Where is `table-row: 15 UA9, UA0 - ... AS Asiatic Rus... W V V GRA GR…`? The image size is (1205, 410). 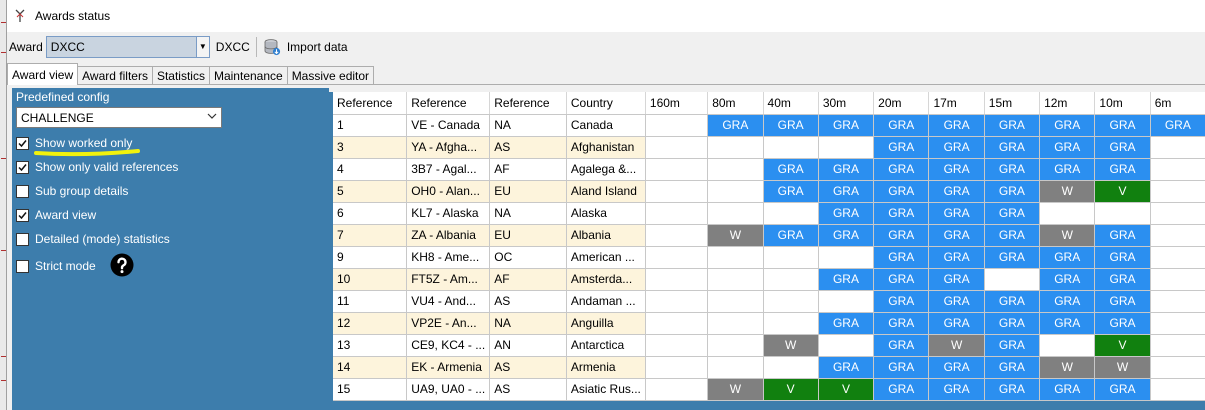
table-row: 15 UA9, UA0 - ... AS Asiatic Rus... W V V GRA GR… is located at coordinates (769, 389).